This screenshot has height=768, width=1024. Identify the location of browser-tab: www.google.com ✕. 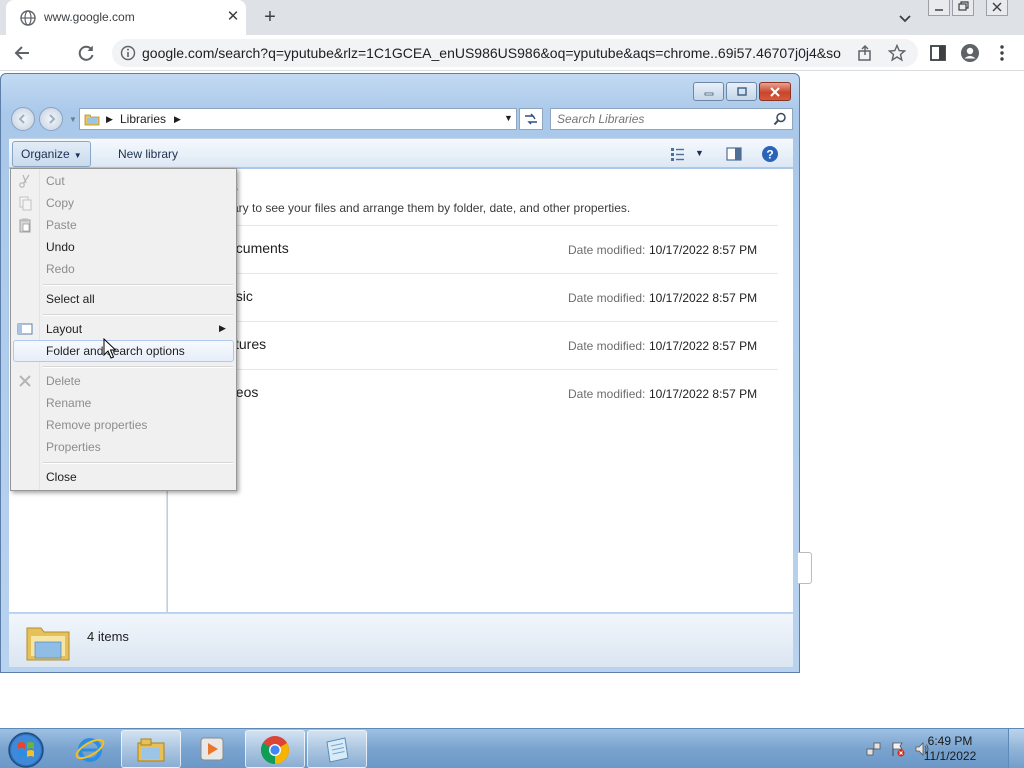
(126, 17).